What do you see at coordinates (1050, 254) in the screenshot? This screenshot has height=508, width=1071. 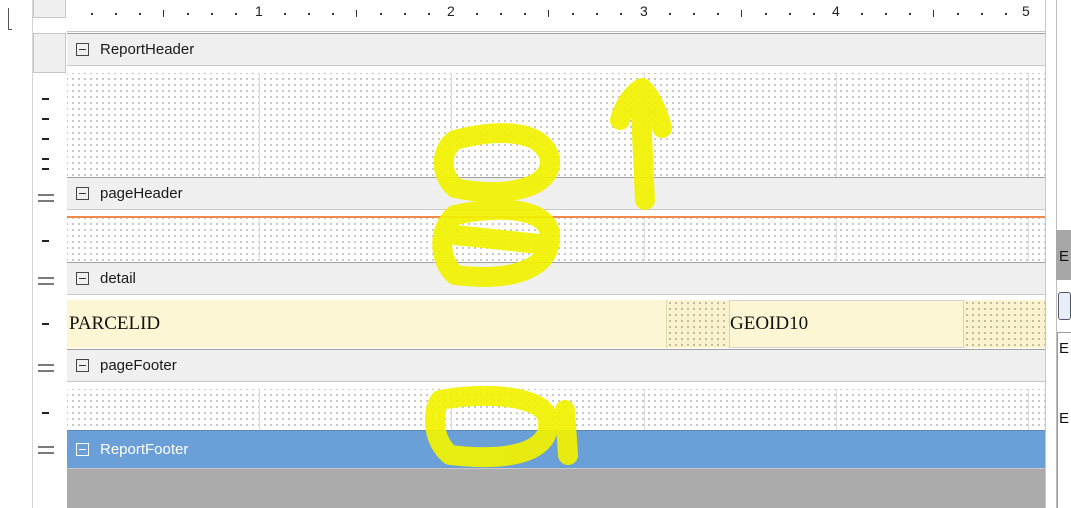 I see `designer-vertical-edge` at bounding box center [1050, 254].